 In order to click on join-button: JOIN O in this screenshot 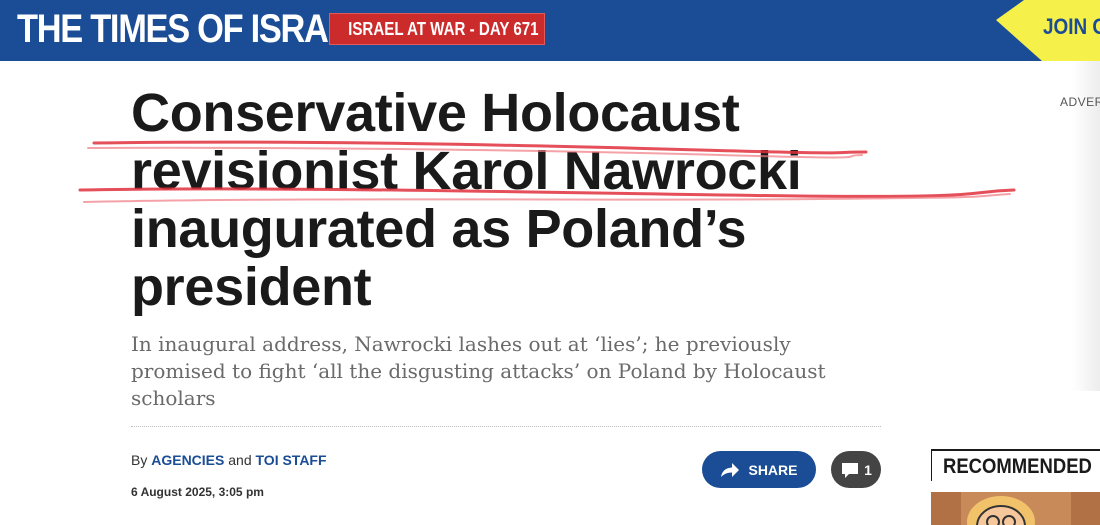, I will do `click(1048, 30)`.